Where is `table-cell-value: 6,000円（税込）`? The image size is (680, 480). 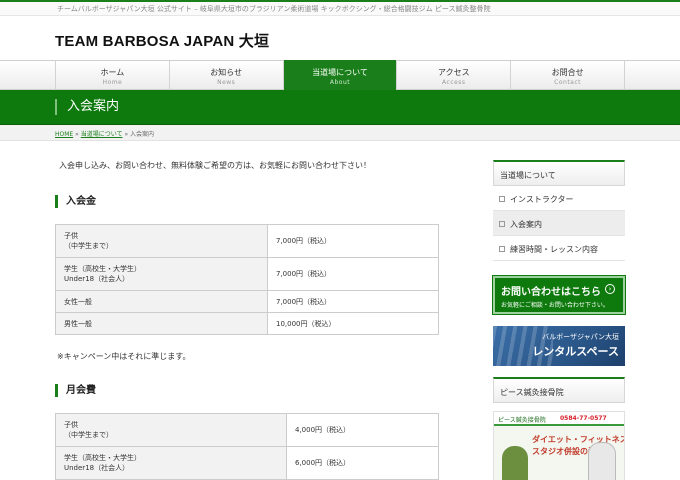
table-cell-value: 6,000円（税込） is located at coordinates (362, 463).